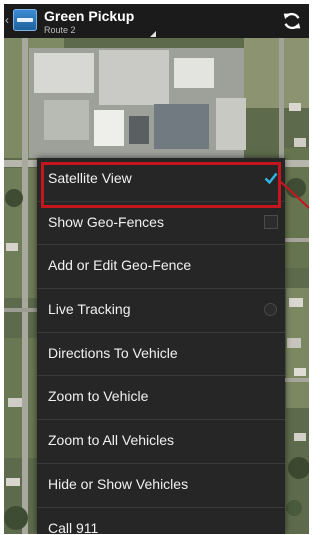  What do you see at coordinates (270, 310) in the screenshot?
I see `radio-icon` at bounding box center [270, 310].